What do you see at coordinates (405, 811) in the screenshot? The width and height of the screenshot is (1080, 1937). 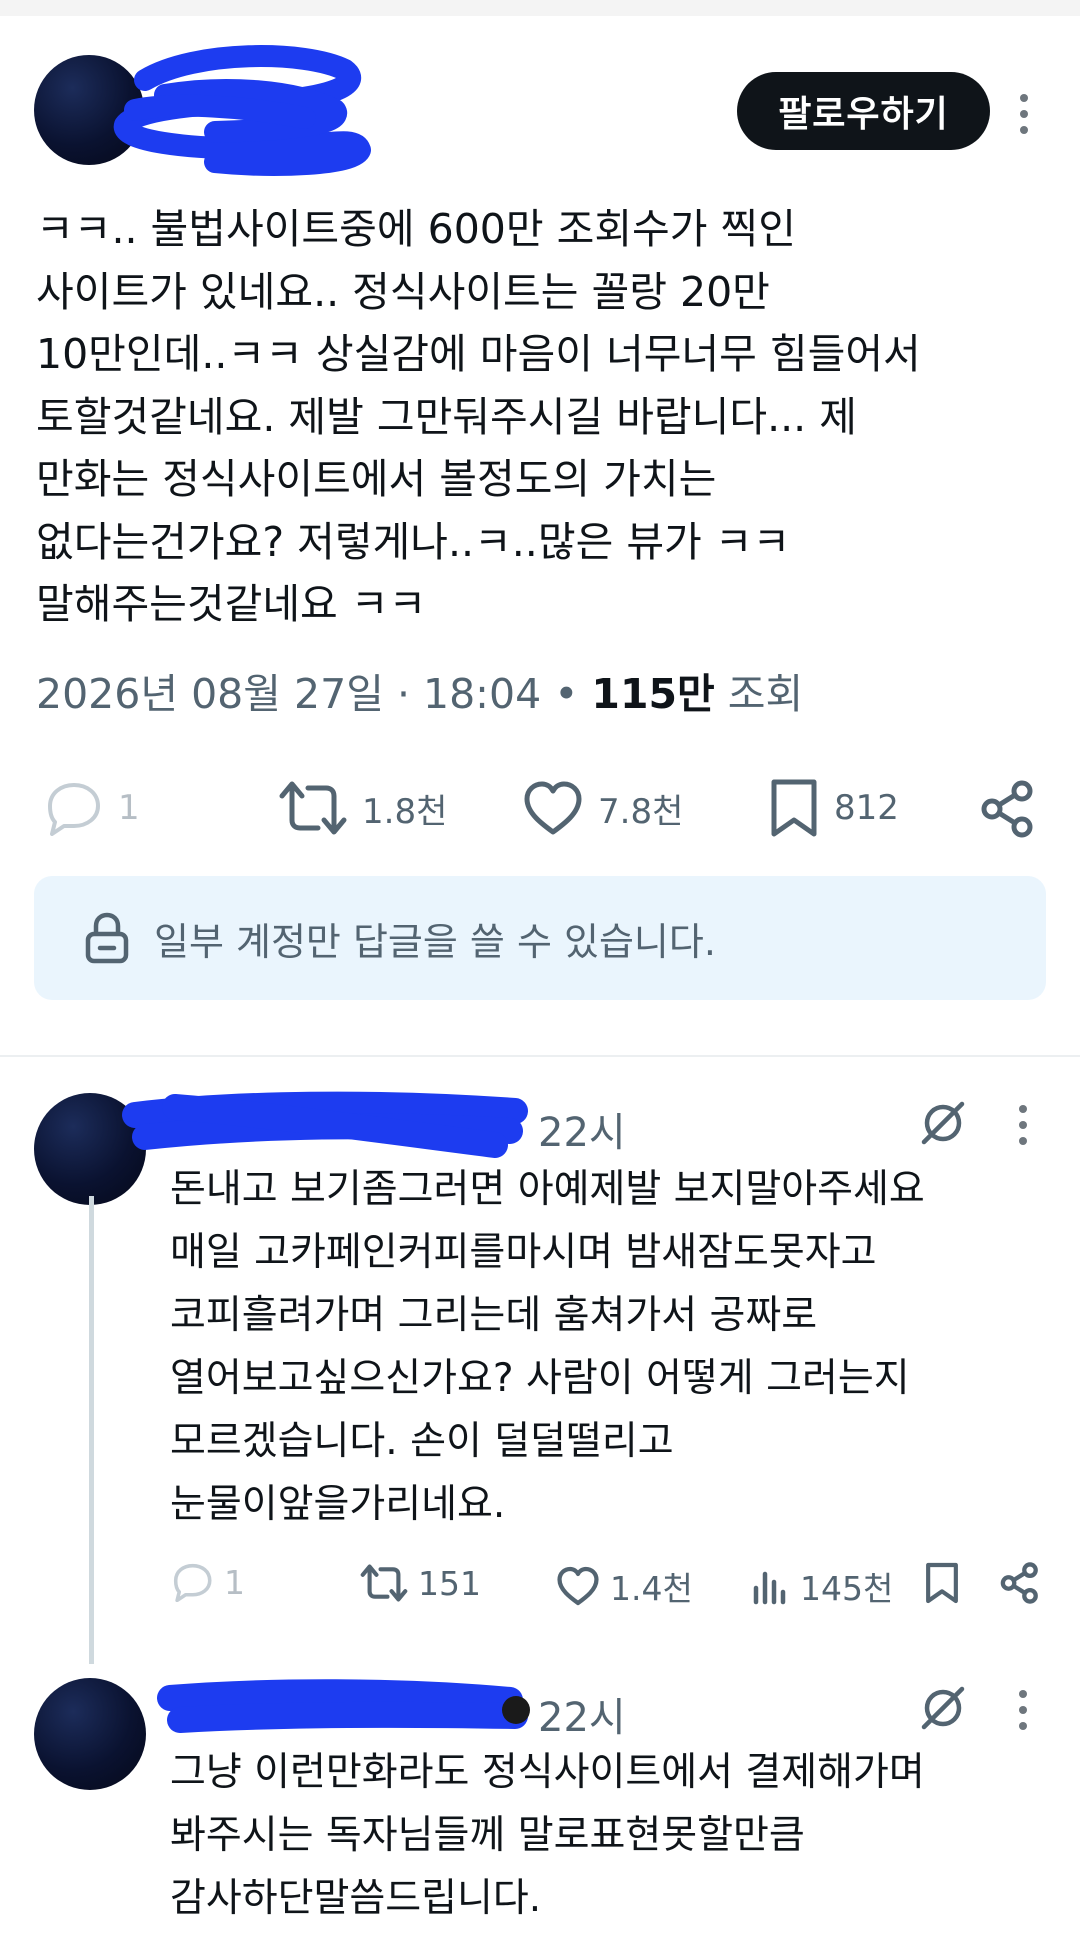 I see `repost-count: 1.8천` at bounding box center [405, 811].